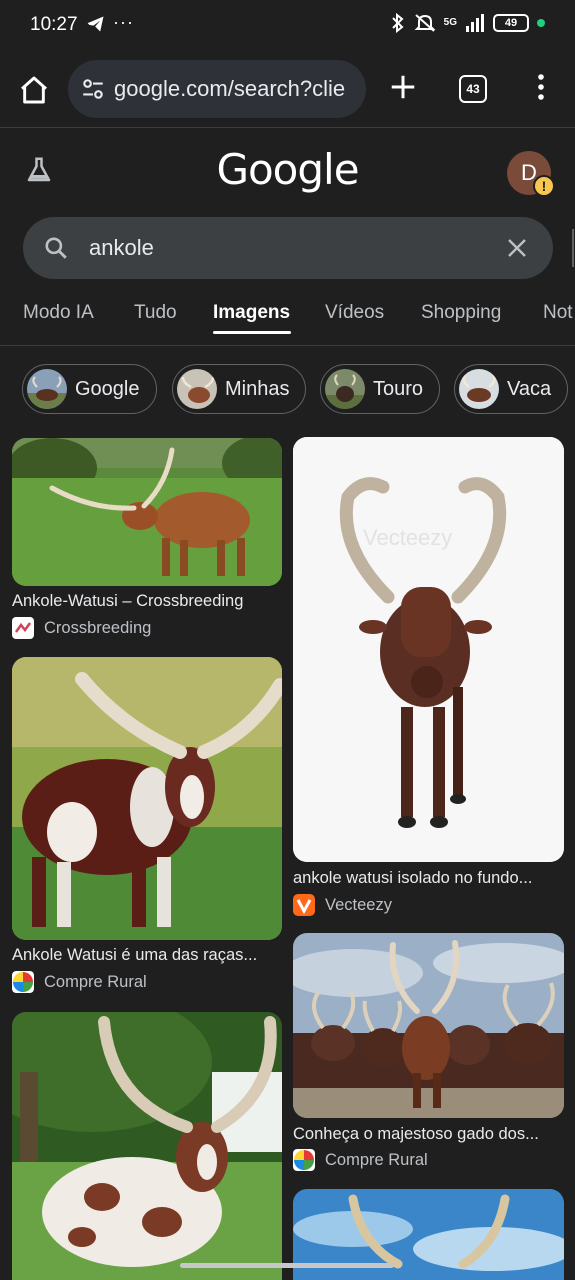 The image size is (575, 1280). I want to click on chip-google: Google, so click(89, 389).